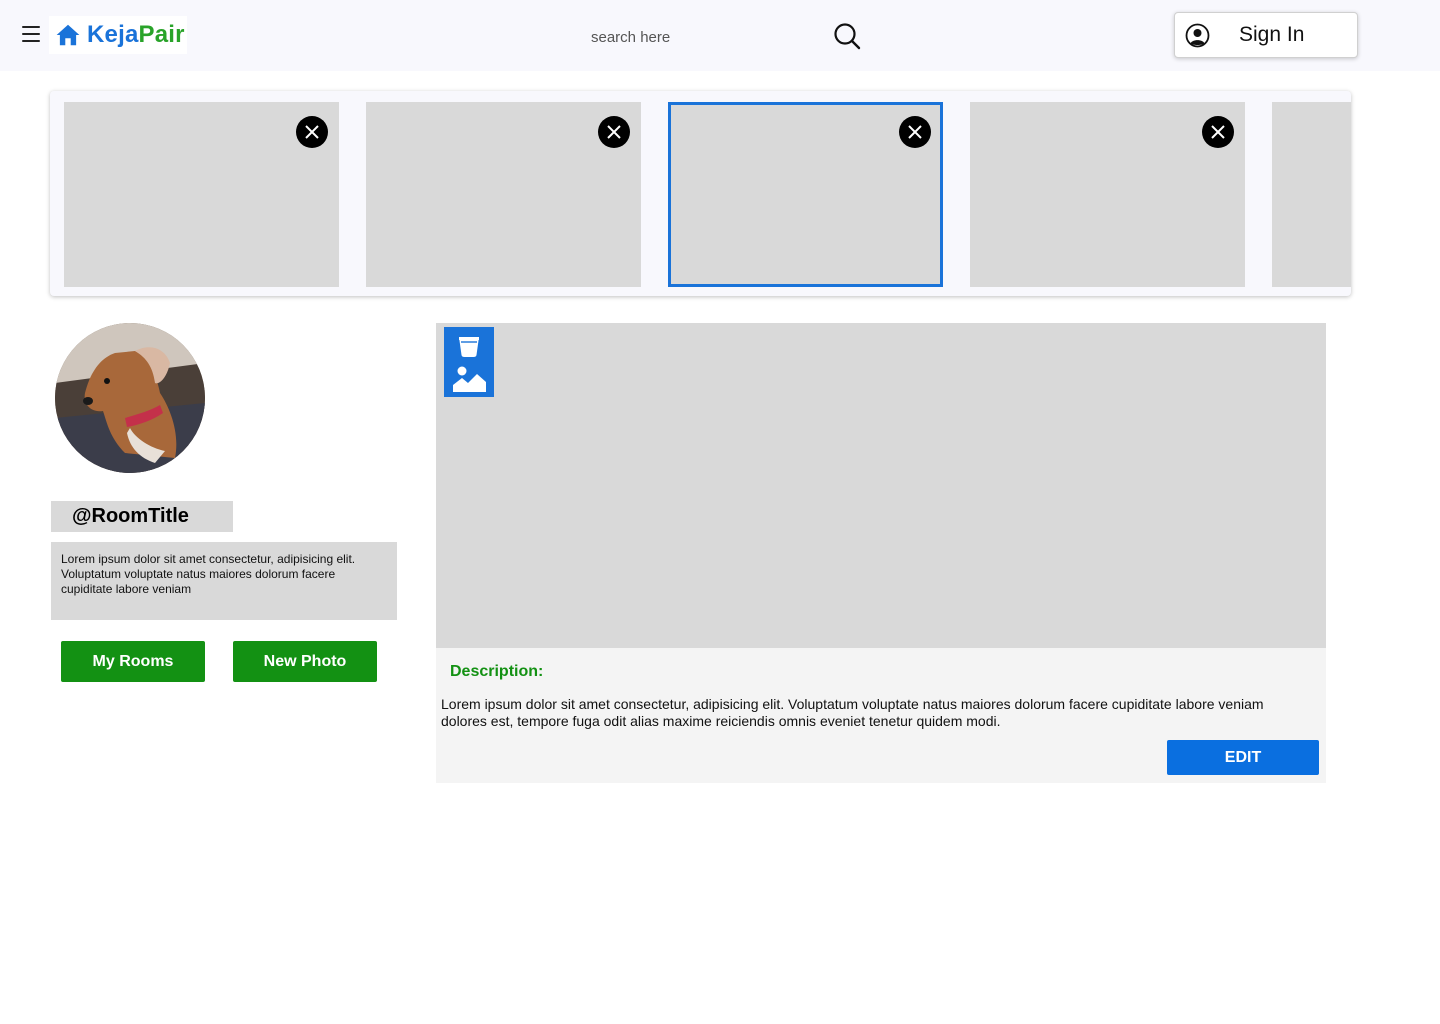  Describe the element at coordinates (469, 346) in the screenshot. I see `trash-icon` at that location.